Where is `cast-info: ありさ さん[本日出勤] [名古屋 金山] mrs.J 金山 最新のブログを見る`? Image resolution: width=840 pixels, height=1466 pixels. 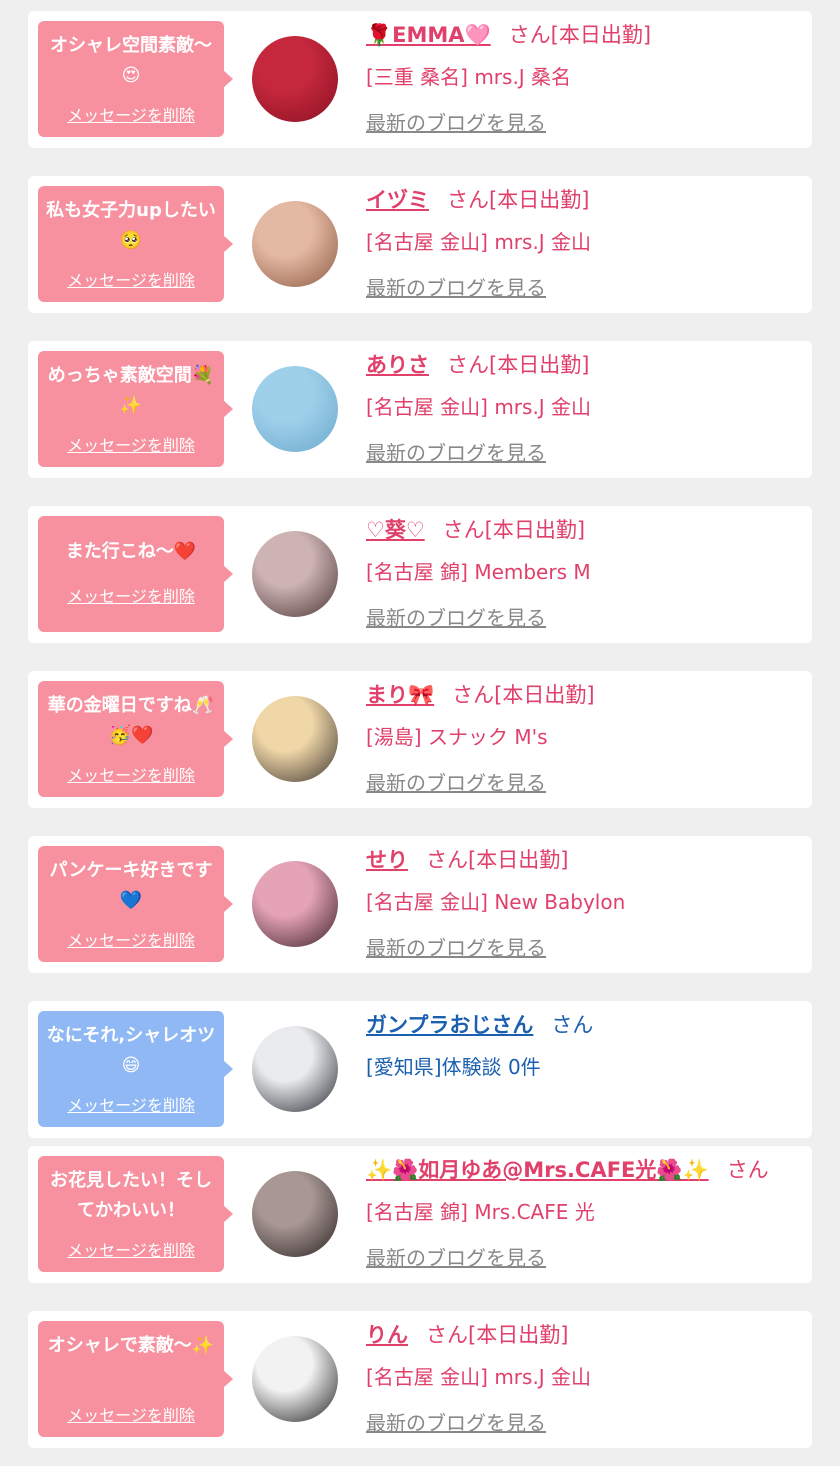
cast-info: ありさ さん[本日出勤] [名古屋 金山] mrs.J 金山 最新のブログを見る is located at coordinates (585, 409).